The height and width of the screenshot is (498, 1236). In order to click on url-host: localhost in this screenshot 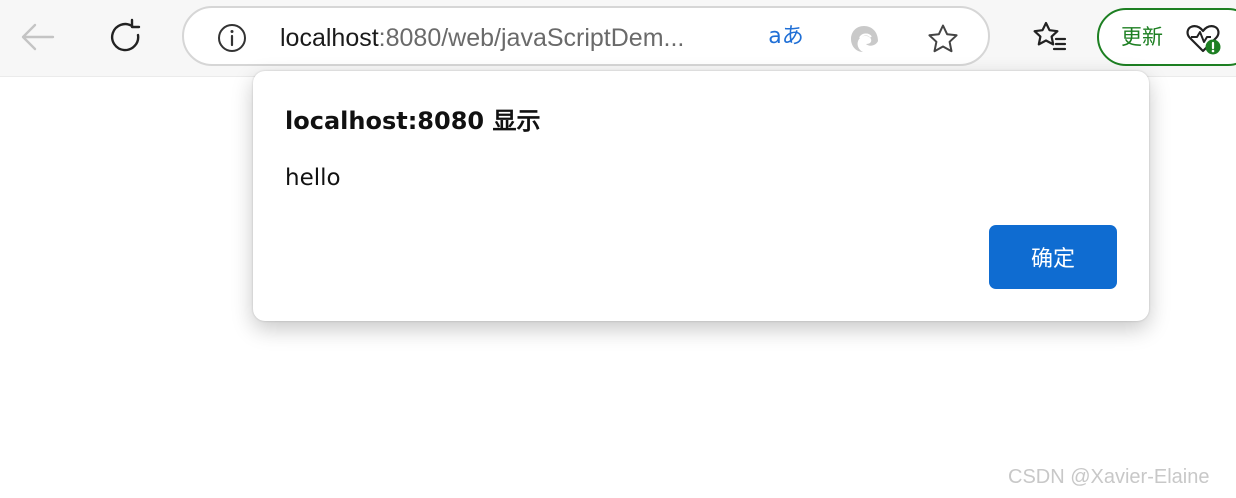, I will do `click(329, 38)`.